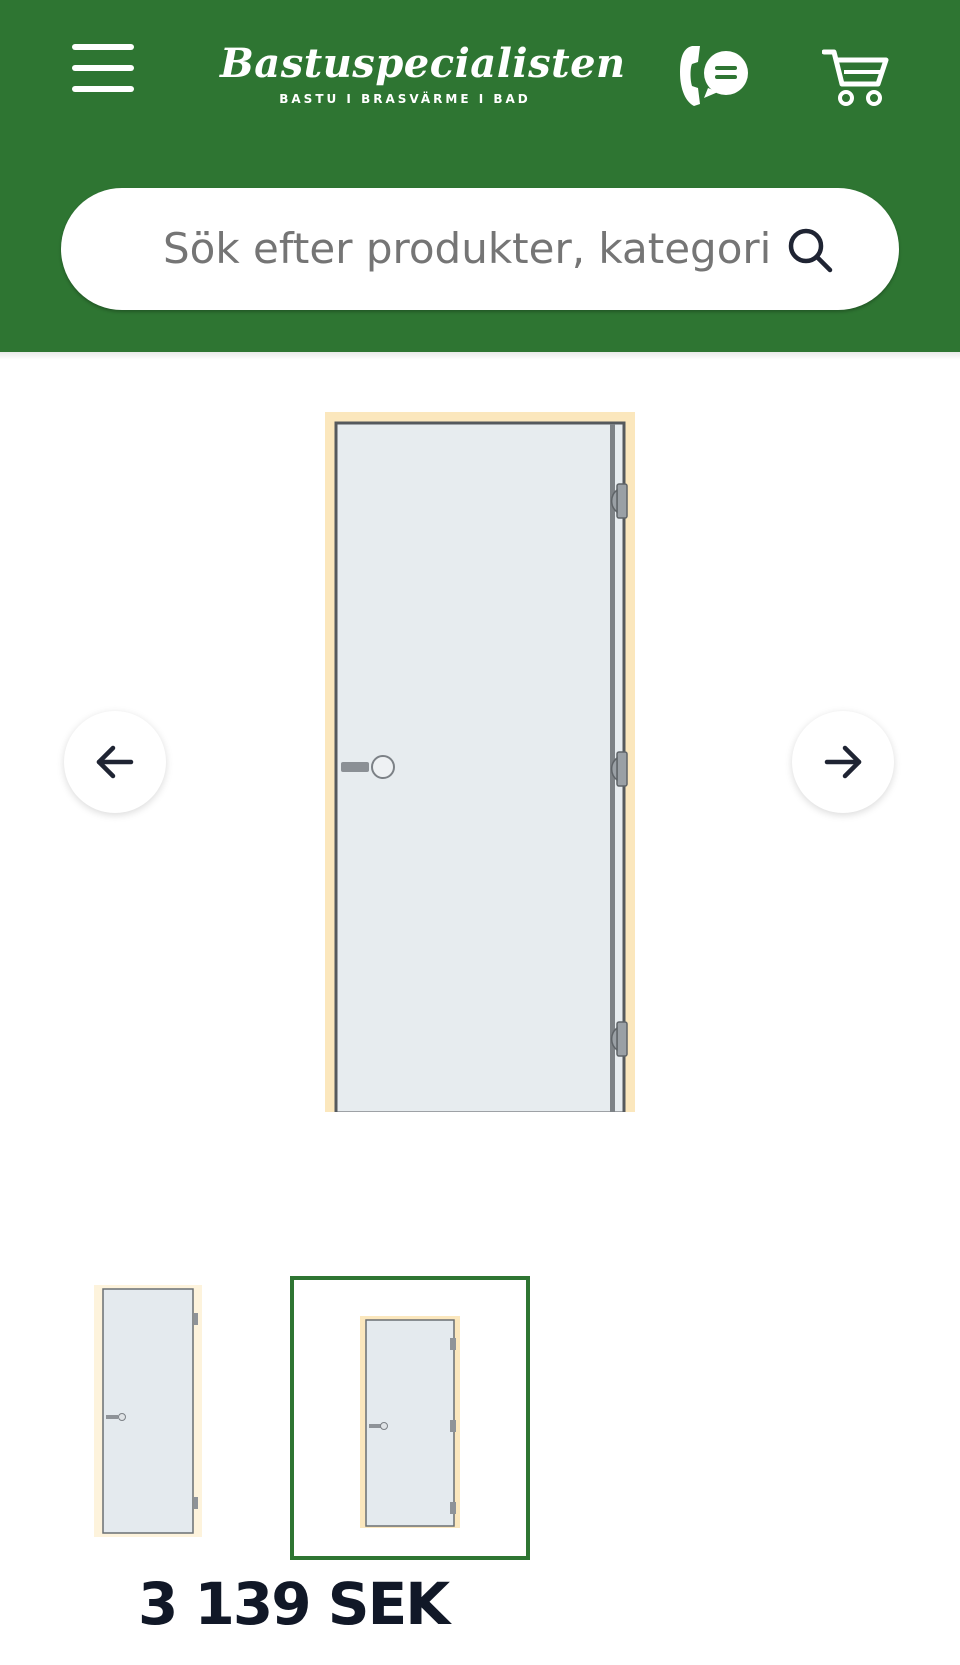 The image size is (960, 1665). Describe the element at coordinates (716, 76) in the screenshot. I see `phone-chat-icon` at that location.